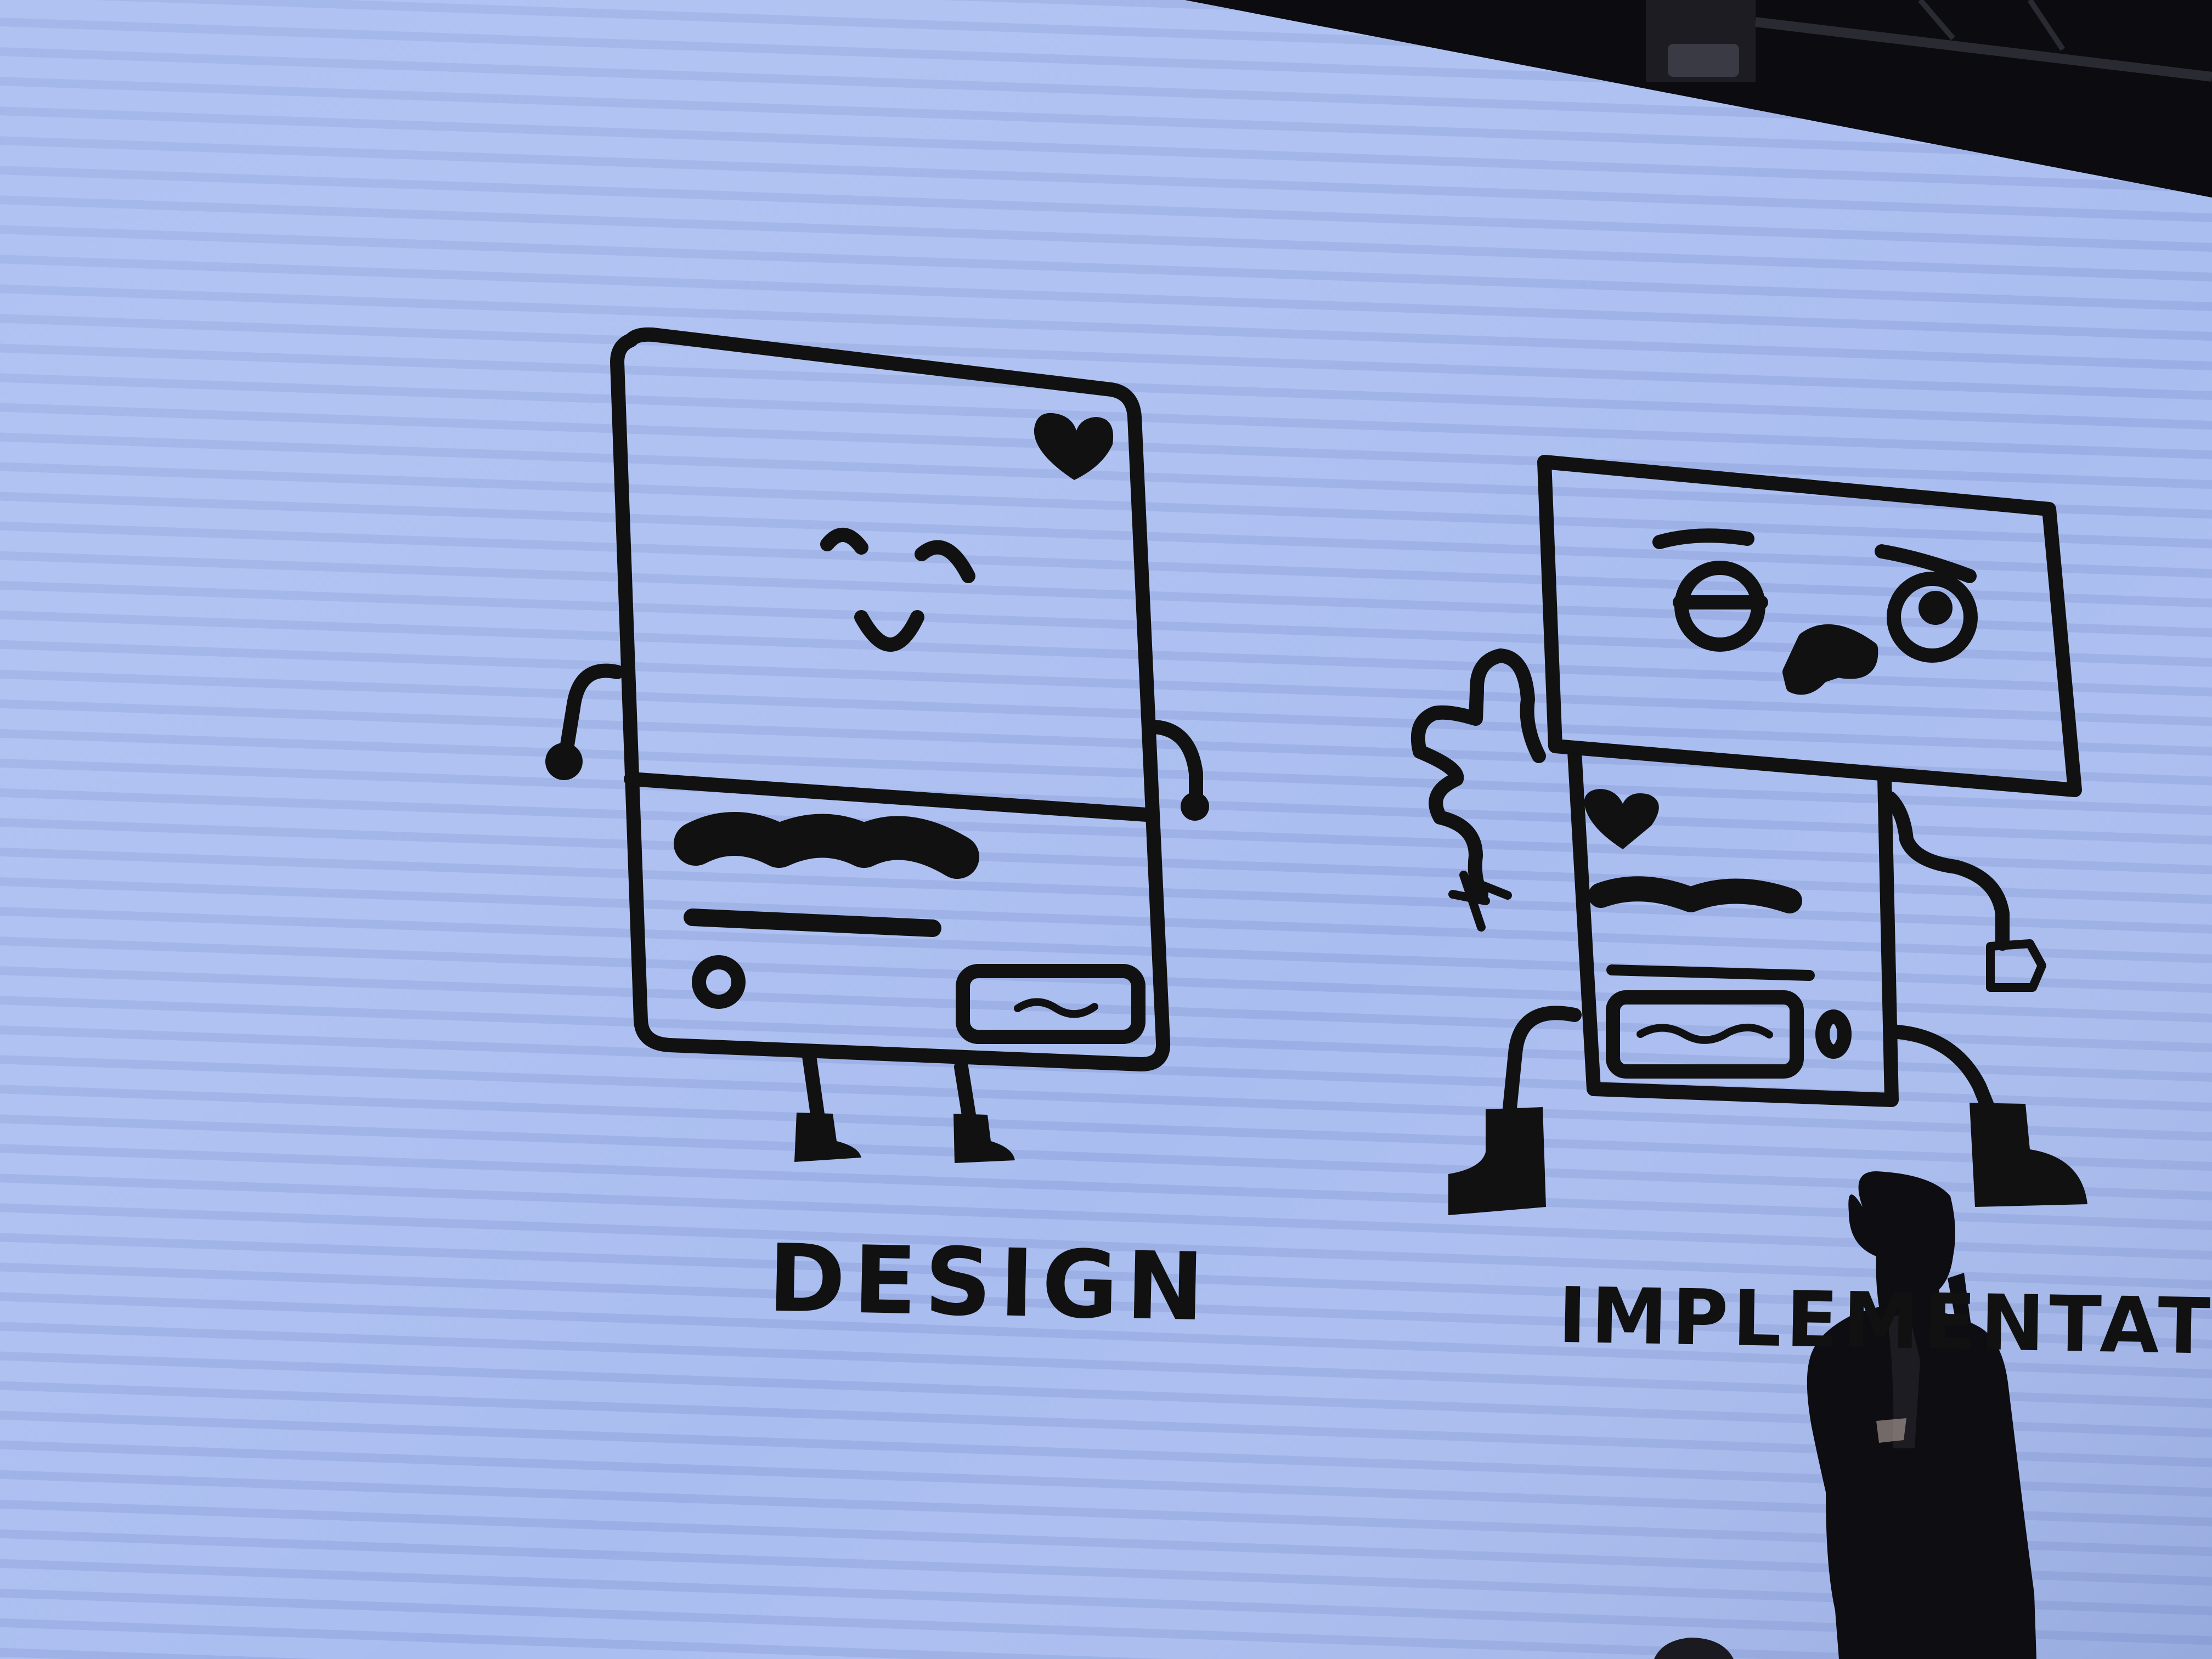 This screenshot has width=2212, height=1659. Describe the element at coordinates (1885, 1323) in the screenshot. I see `implementation-caption: IMPLEMENTATION` at that location.